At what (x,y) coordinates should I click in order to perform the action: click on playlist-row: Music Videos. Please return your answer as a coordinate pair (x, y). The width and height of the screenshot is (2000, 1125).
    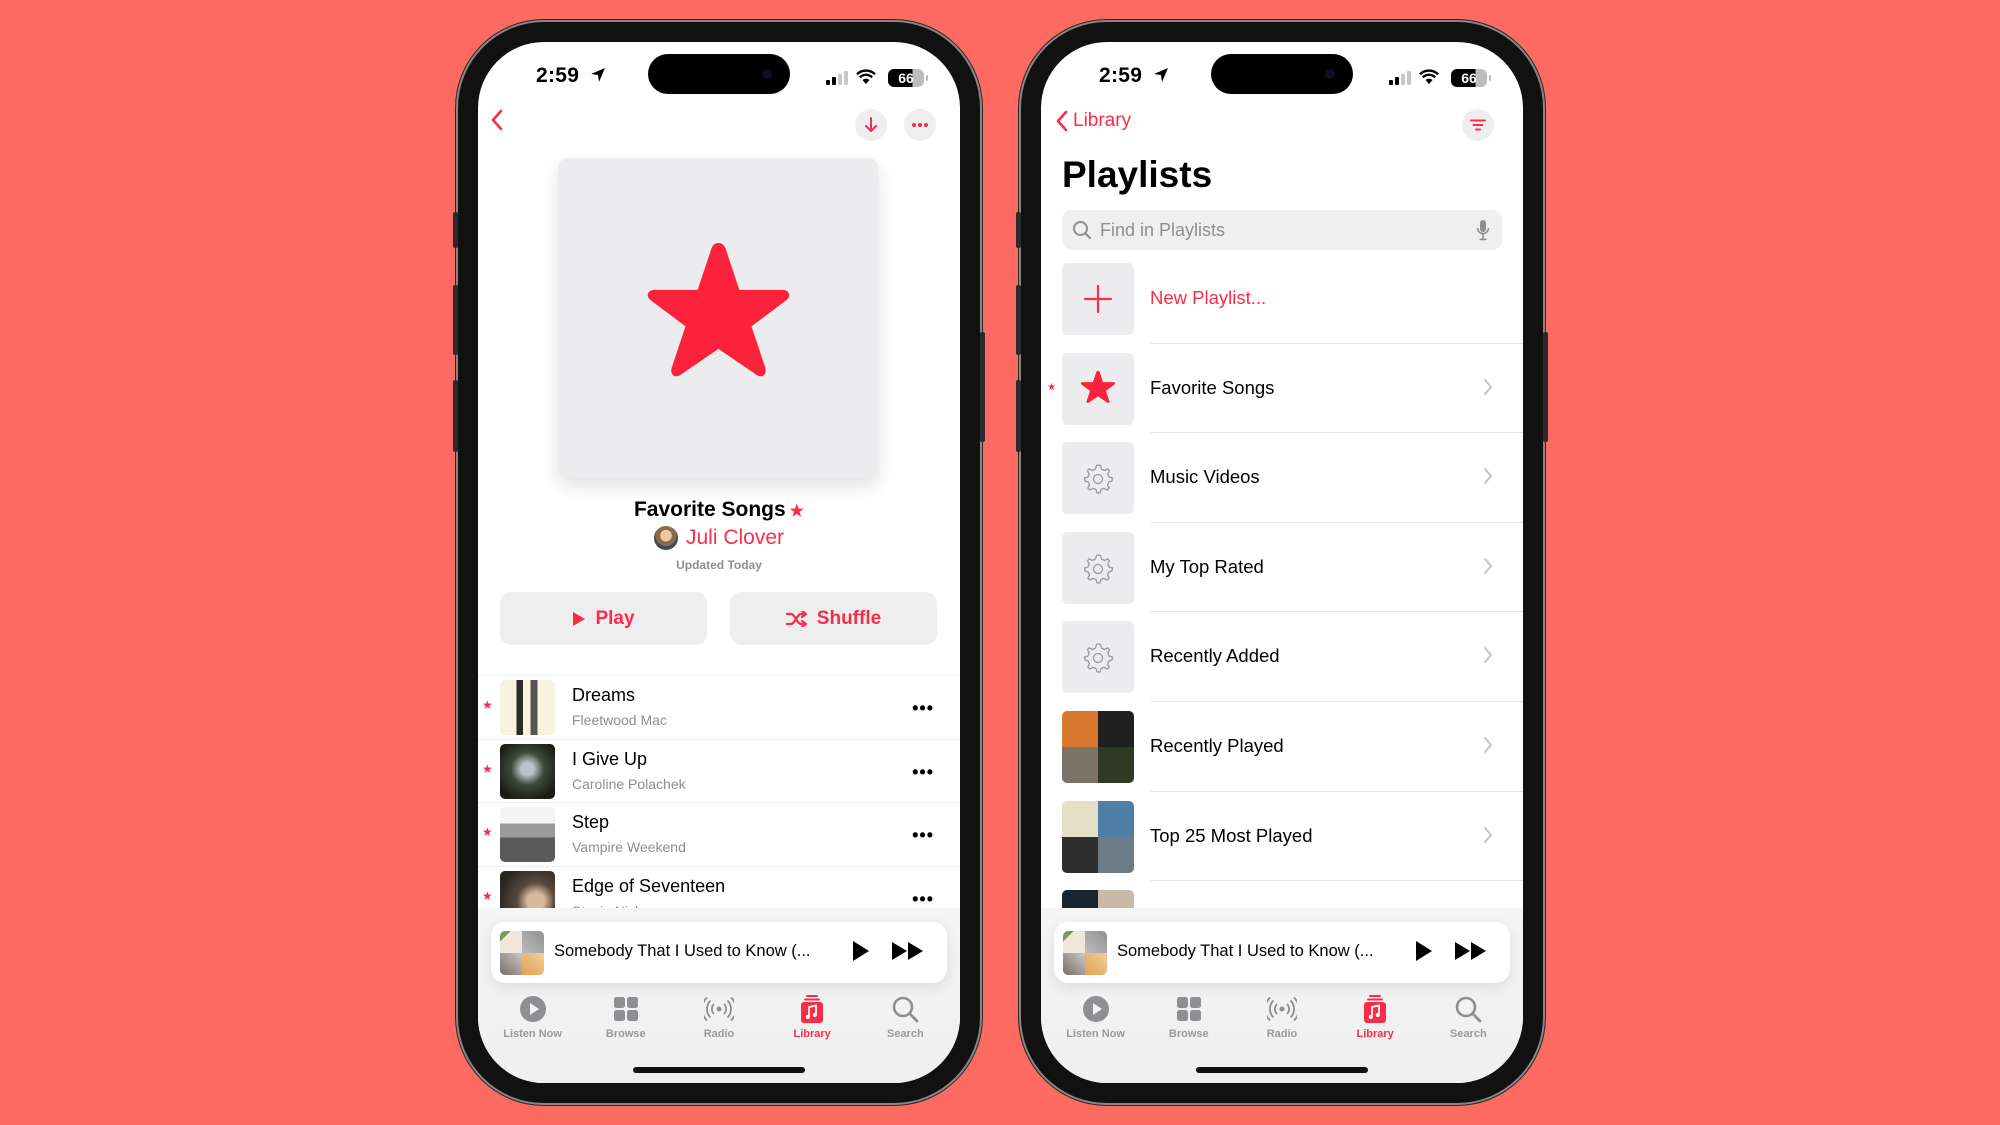
    Looking at the image, I should click on (1282, 478).